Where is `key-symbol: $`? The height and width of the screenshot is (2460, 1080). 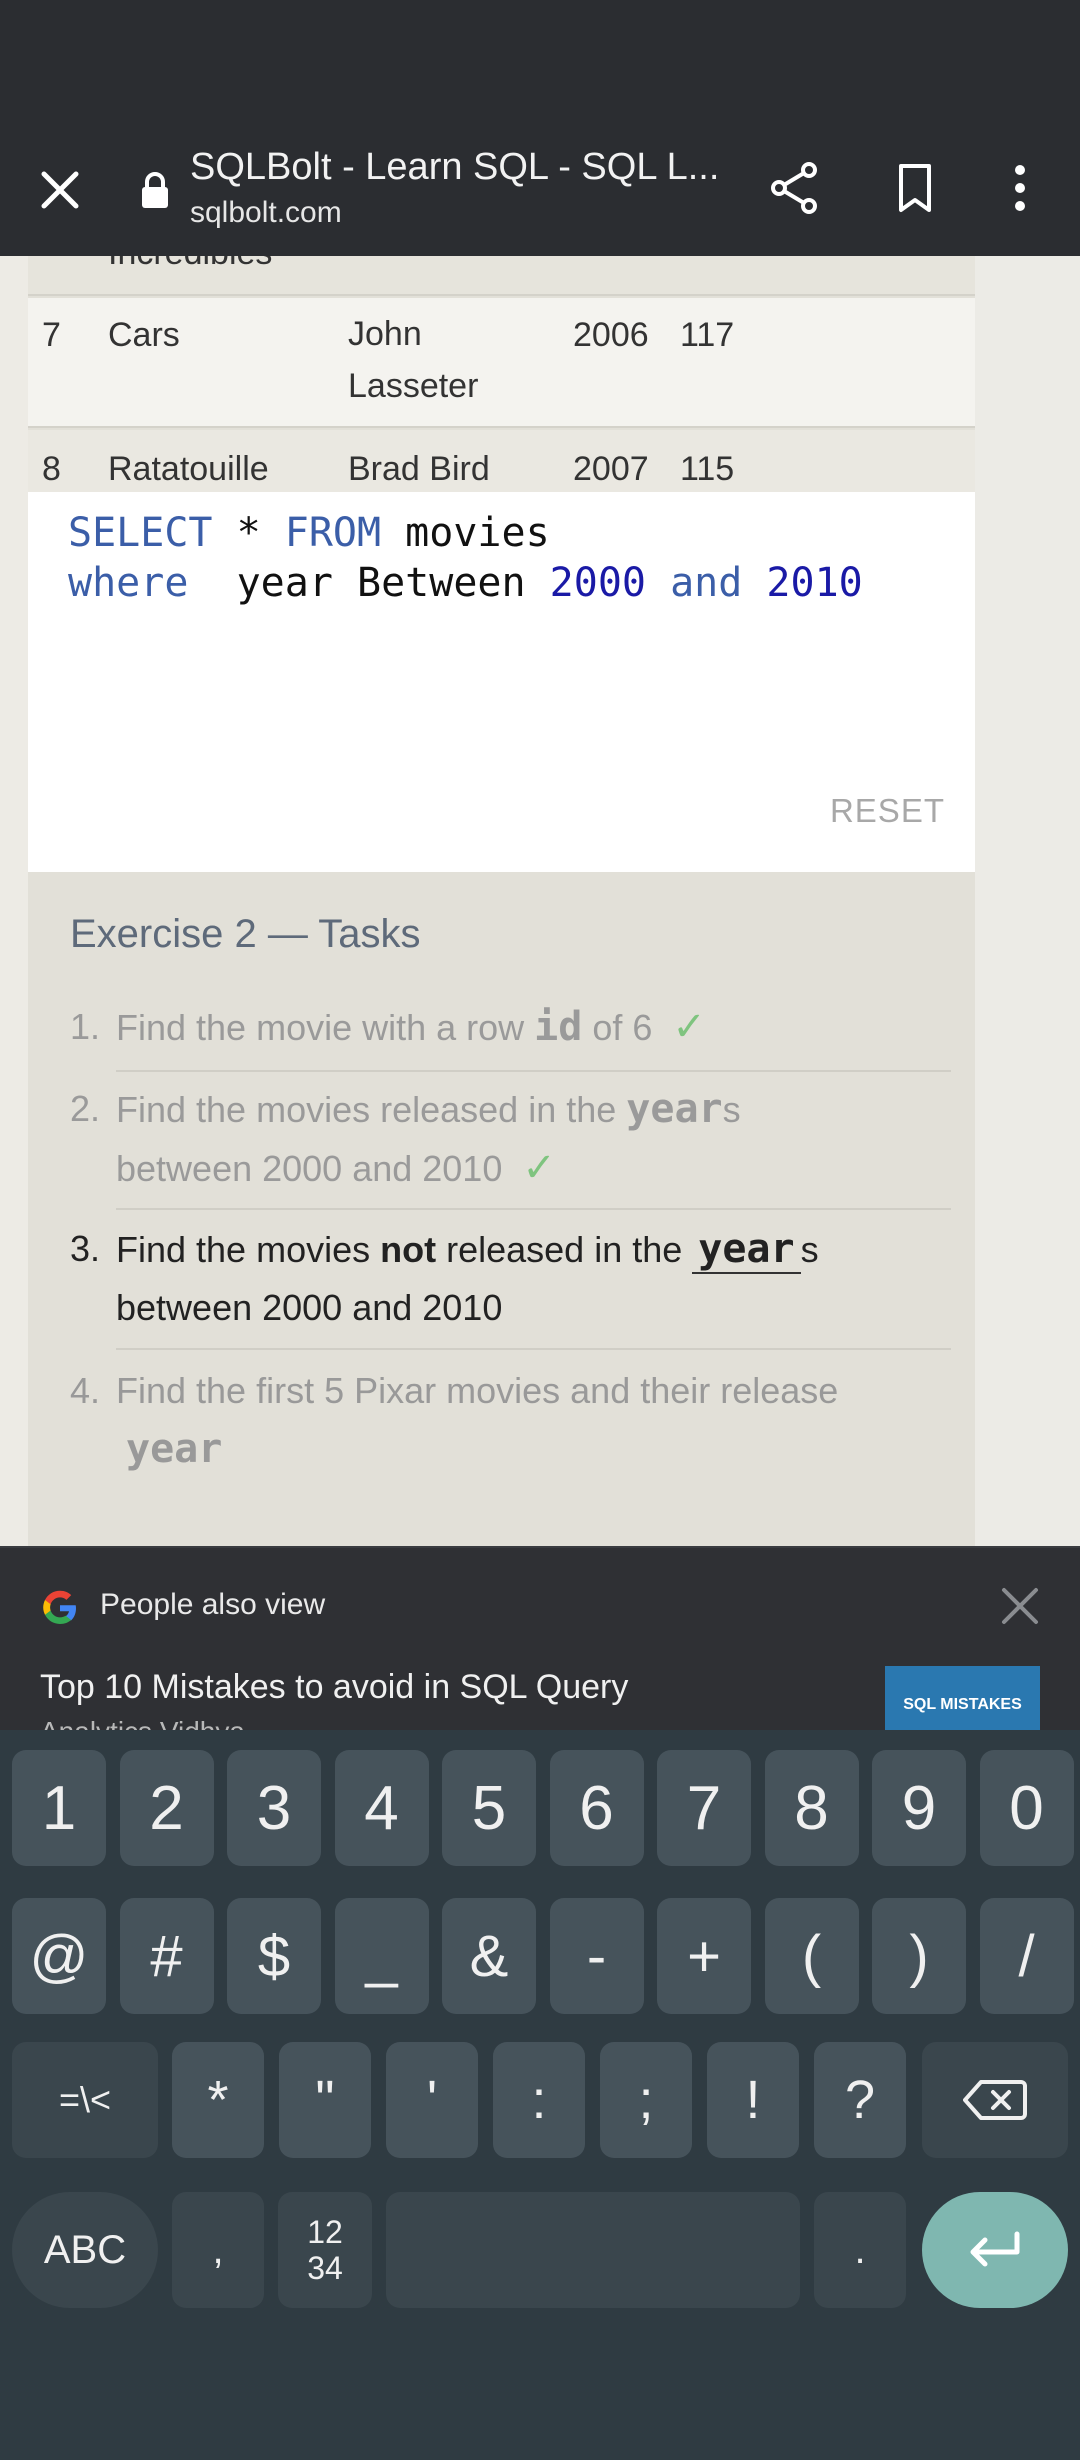
key-symbol: $ is located at coordinates (274, 1956).